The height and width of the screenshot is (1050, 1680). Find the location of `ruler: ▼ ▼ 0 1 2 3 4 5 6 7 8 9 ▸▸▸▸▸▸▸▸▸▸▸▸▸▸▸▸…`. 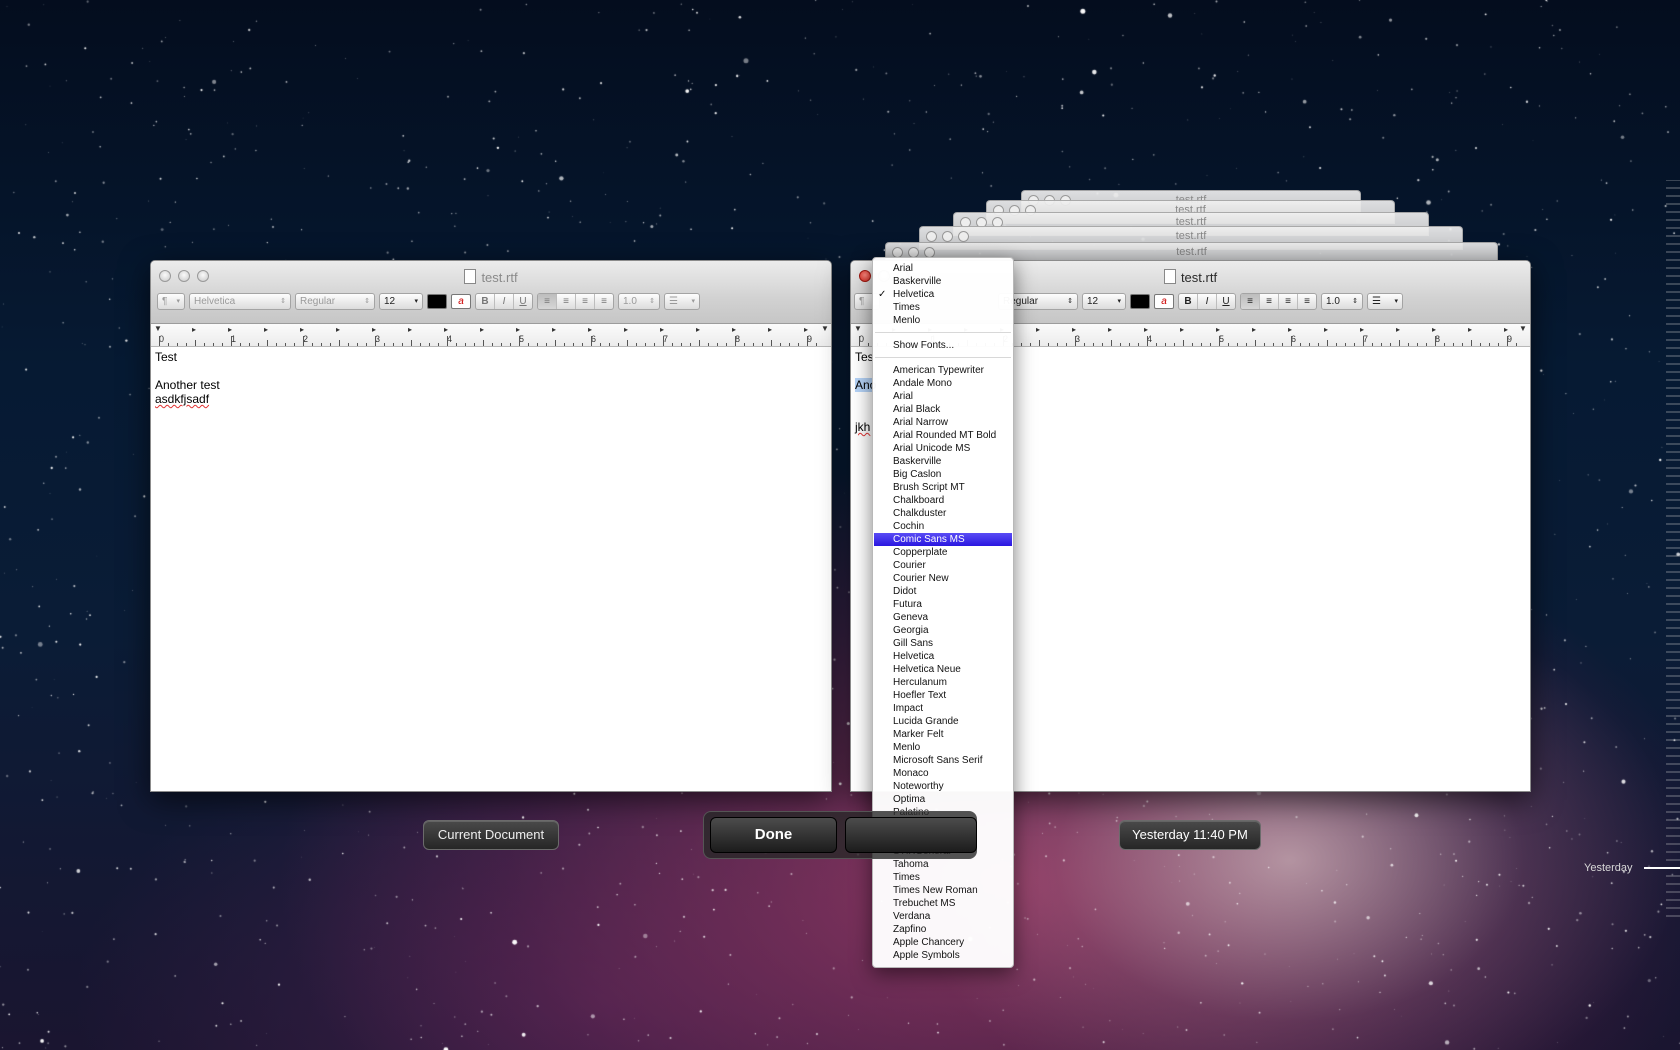

ruler: ▼ ▼ 0 1 2 3 4 5 6 7 8 9 ▸▸▸▸▸▸▸▸▸▸▸▸▸▸▸▸… is located at coordinates (491, 335).